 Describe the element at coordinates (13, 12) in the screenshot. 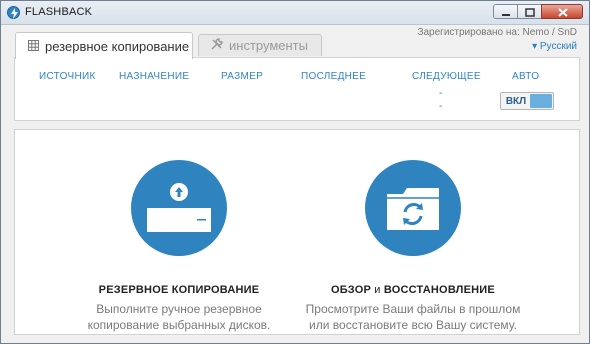

I see `app-logo-icon` at that location.